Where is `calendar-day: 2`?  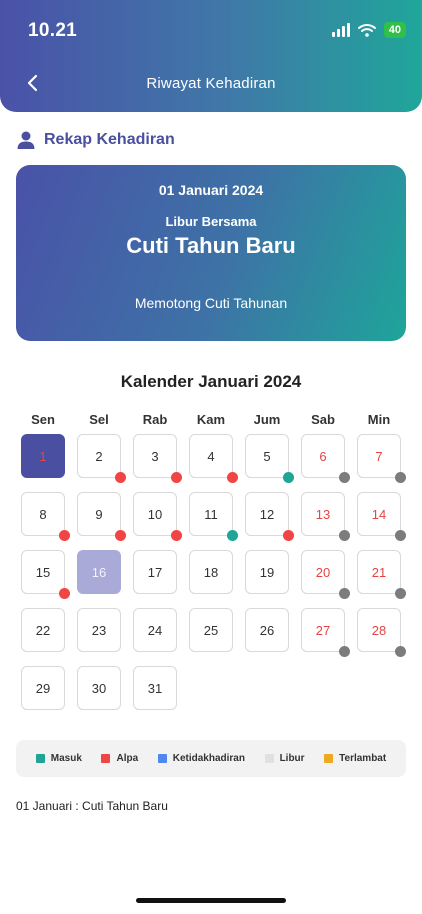 calendar-day: 2 is located at coordinates (101, 458).